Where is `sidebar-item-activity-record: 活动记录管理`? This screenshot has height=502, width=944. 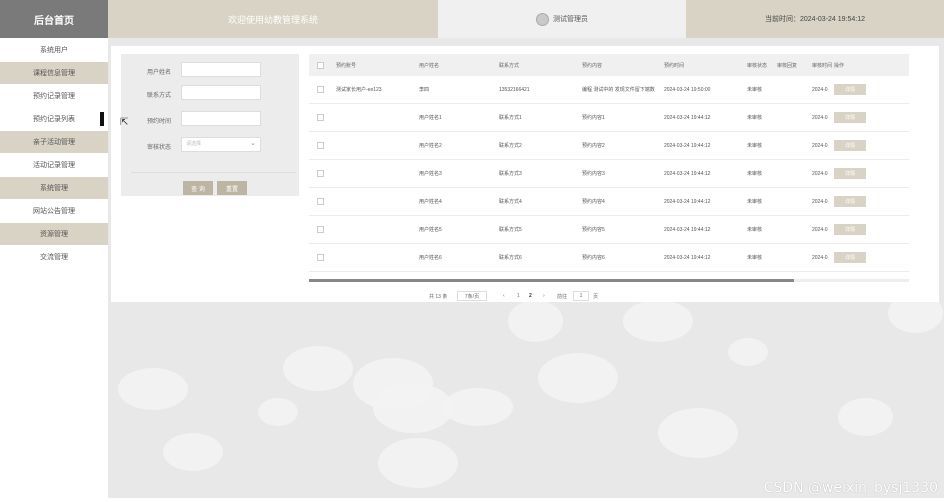
sidebar-item-activity-record: 活动记录管理 is located at coordinates (54, 165).